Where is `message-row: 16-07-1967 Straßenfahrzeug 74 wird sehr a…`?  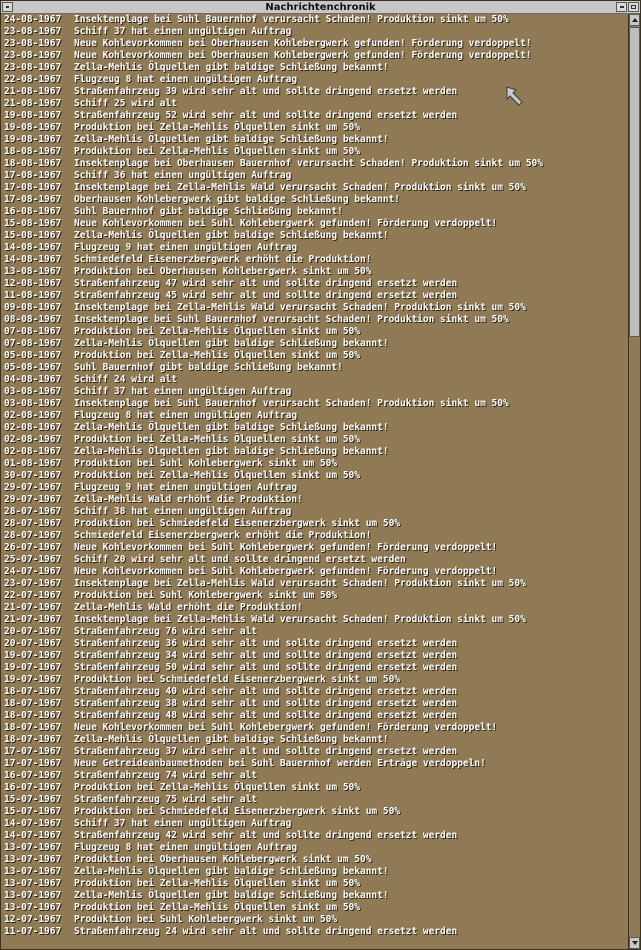 message-row: 16-07-1967 Straßenfahrzeug 74 wird sehr a… is located at coordinates (315, 776).